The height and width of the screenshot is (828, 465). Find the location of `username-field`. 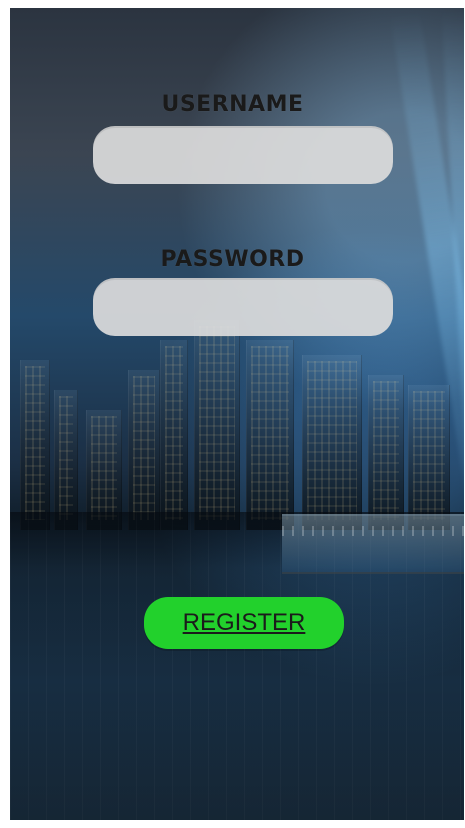

username-field is located at coordinates (243, 155).